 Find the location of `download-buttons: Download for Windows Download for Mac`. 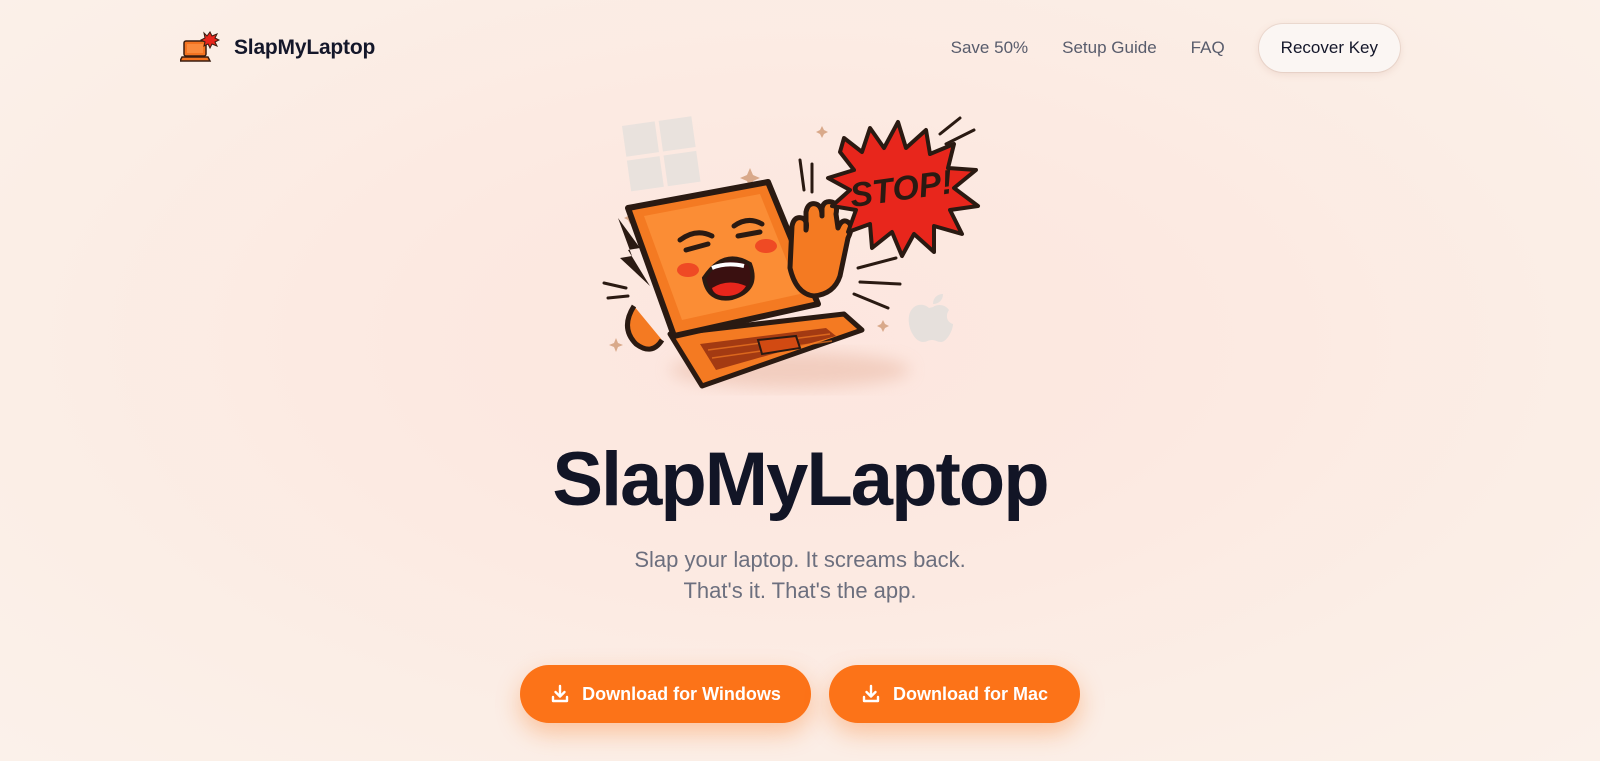

download-buttons: Download for Windows Download for Mac is located at coordinates (800, 694).